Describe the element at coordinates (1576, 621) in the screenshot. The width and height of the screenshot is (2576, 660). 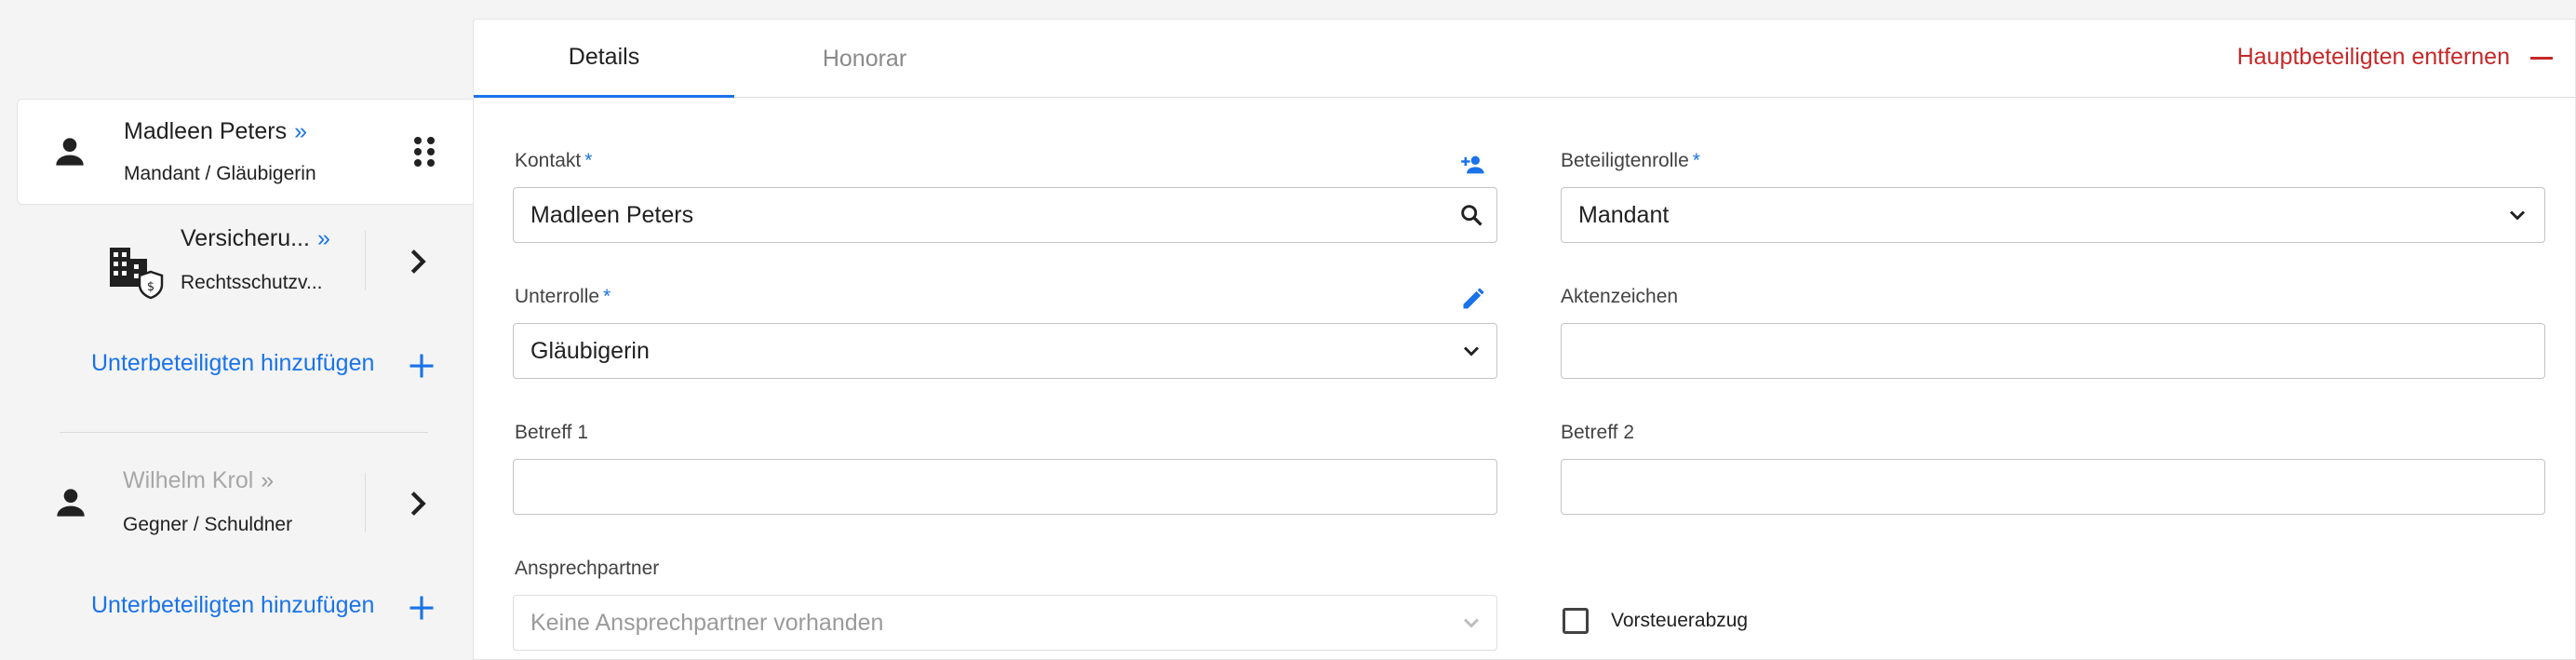
I see `vat-deduction-checkbox` at that location.